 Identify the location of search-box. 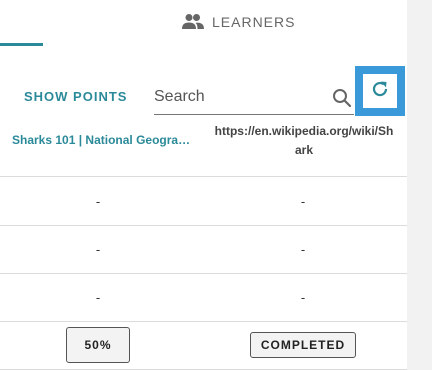
(254, 98).